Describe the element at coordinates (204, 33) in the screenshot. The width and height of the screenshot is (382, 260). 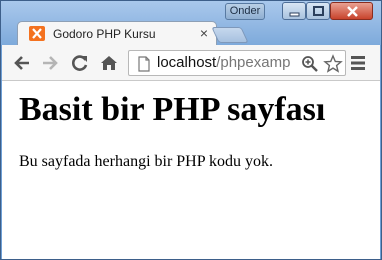
I see `tab-close-icon: ×` at that location.